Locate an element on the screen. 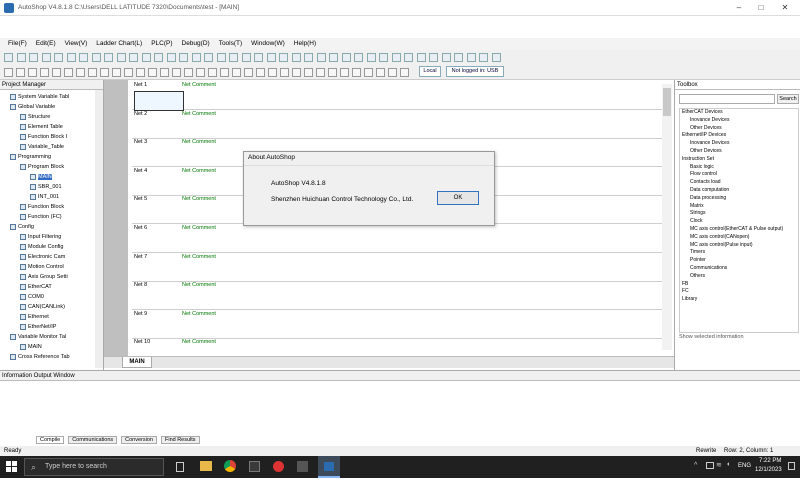 This screenshot has height=500, width=800. project-scrollbar is located at coordinates (99, 229).